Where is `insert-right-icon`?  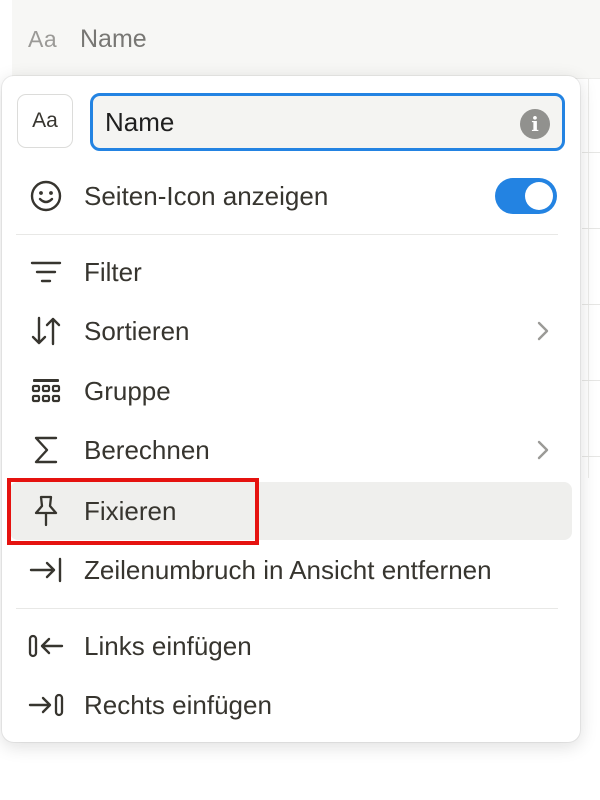 insert-right-icon is located at coordinates (46, 705).